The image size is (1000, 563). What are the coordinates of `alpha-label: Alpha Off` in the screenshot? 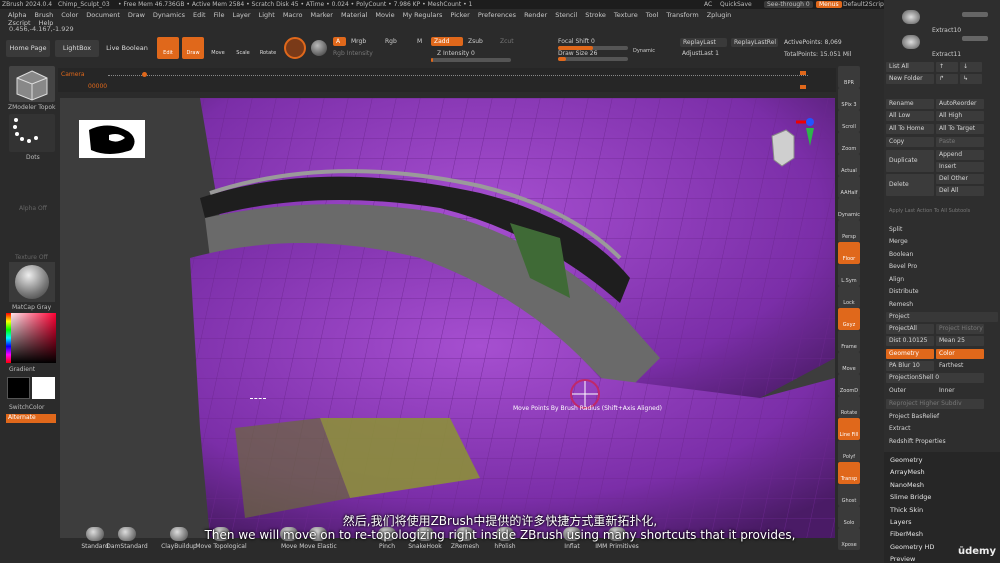 It's located at (33, 208).